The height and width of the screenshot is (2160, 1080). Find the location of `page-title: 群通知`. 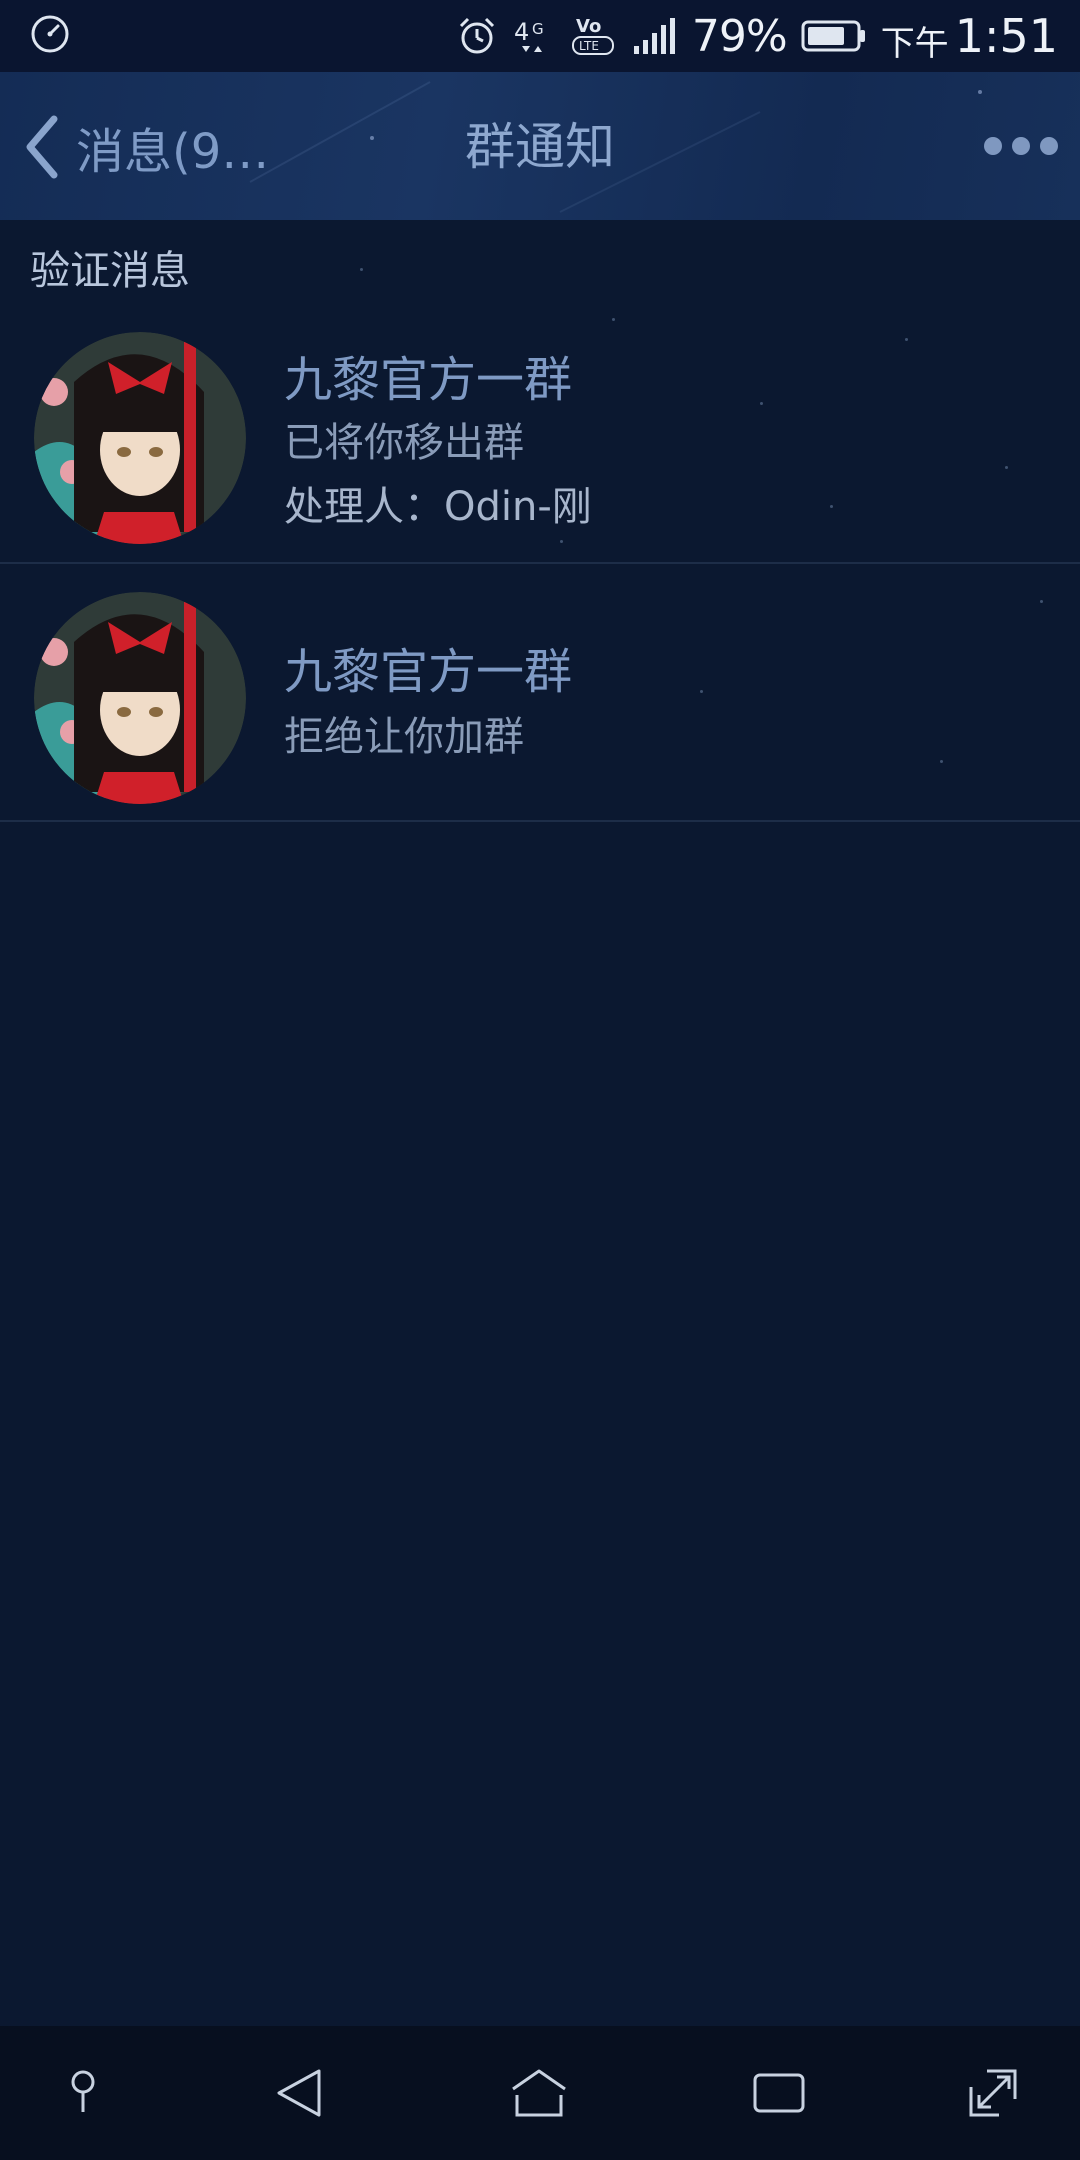

page-title: 群通知 is located at coordinates (540, 147).